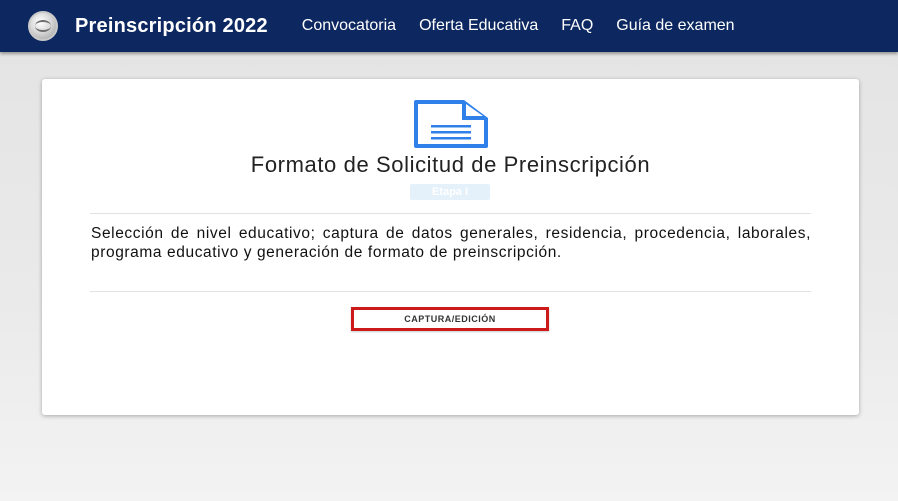 Image resolution: width=898 pixels, height=501 pixels. What do you see at coordinates (450, 319) in the screenshot?
I see `captura-edicion-button: CAPTURA/EDICIÓN` at bounding box center [450, 319].